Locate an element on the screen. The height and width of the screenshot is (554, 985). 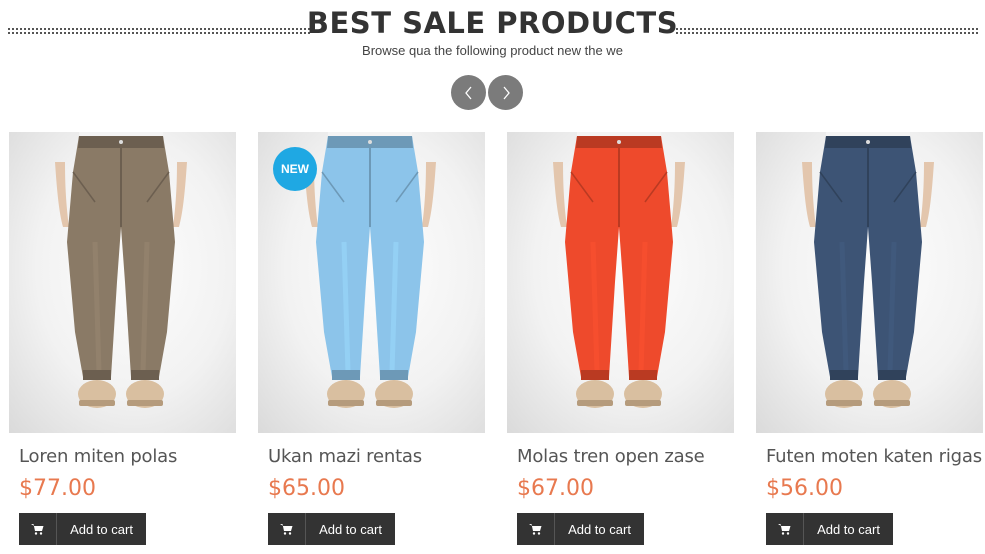
chevron-left-icon is located at coordinates (467, 92).